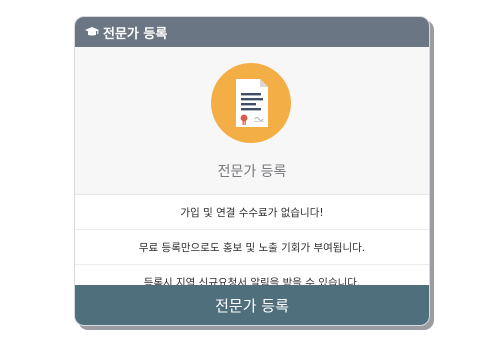 This screenshot has height=340, width=500. Describe the element at coordinates (252, 32) in the screenshot. I see `card-header: 전문가 등록` at that location.